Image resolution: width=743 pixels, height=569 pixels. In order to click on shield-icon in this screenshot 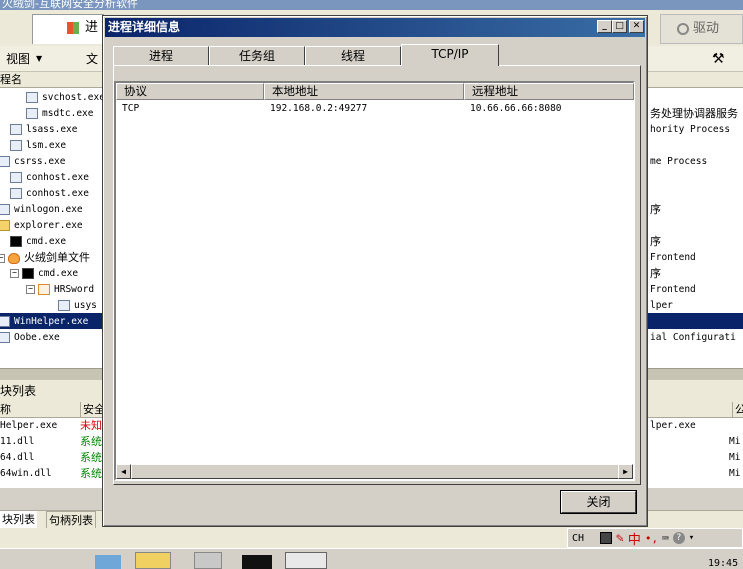, I will do `click(44, 289)`.